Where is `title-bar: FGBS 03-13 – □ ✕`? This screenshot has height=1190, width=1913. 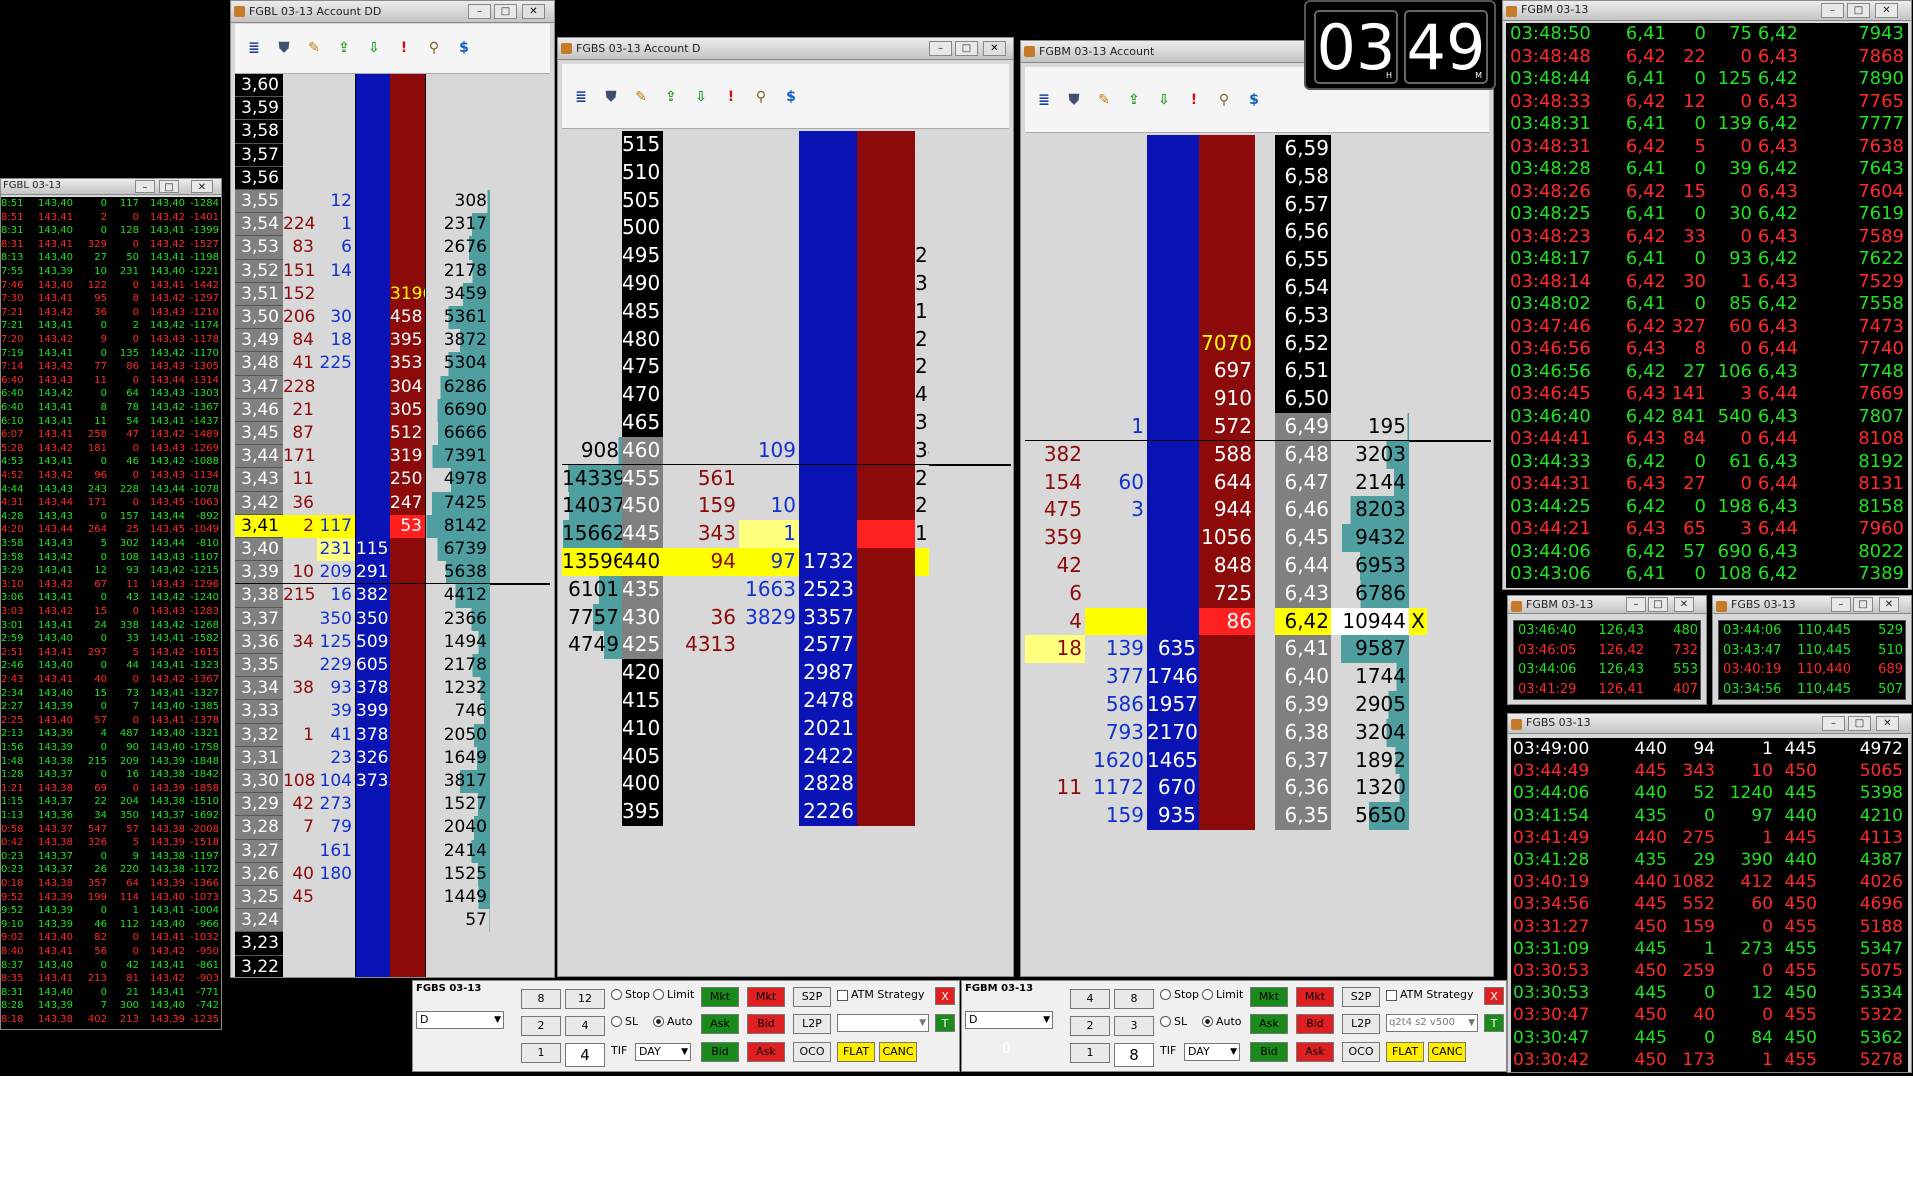
title-bar: FGBS 03-13 – □ ✕ is located at coordinates (1812, 605).